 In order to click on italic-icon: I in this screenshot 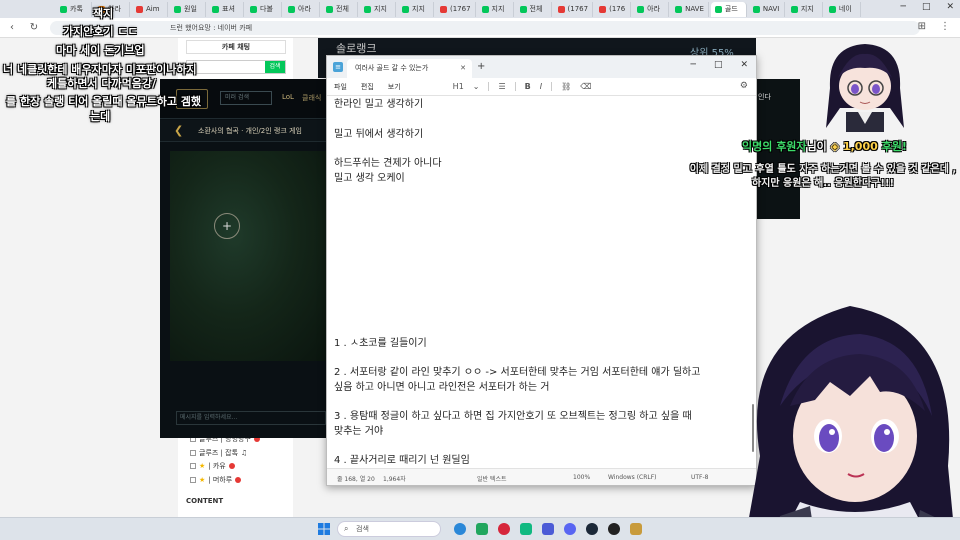, I will do `click(541, 86)`.